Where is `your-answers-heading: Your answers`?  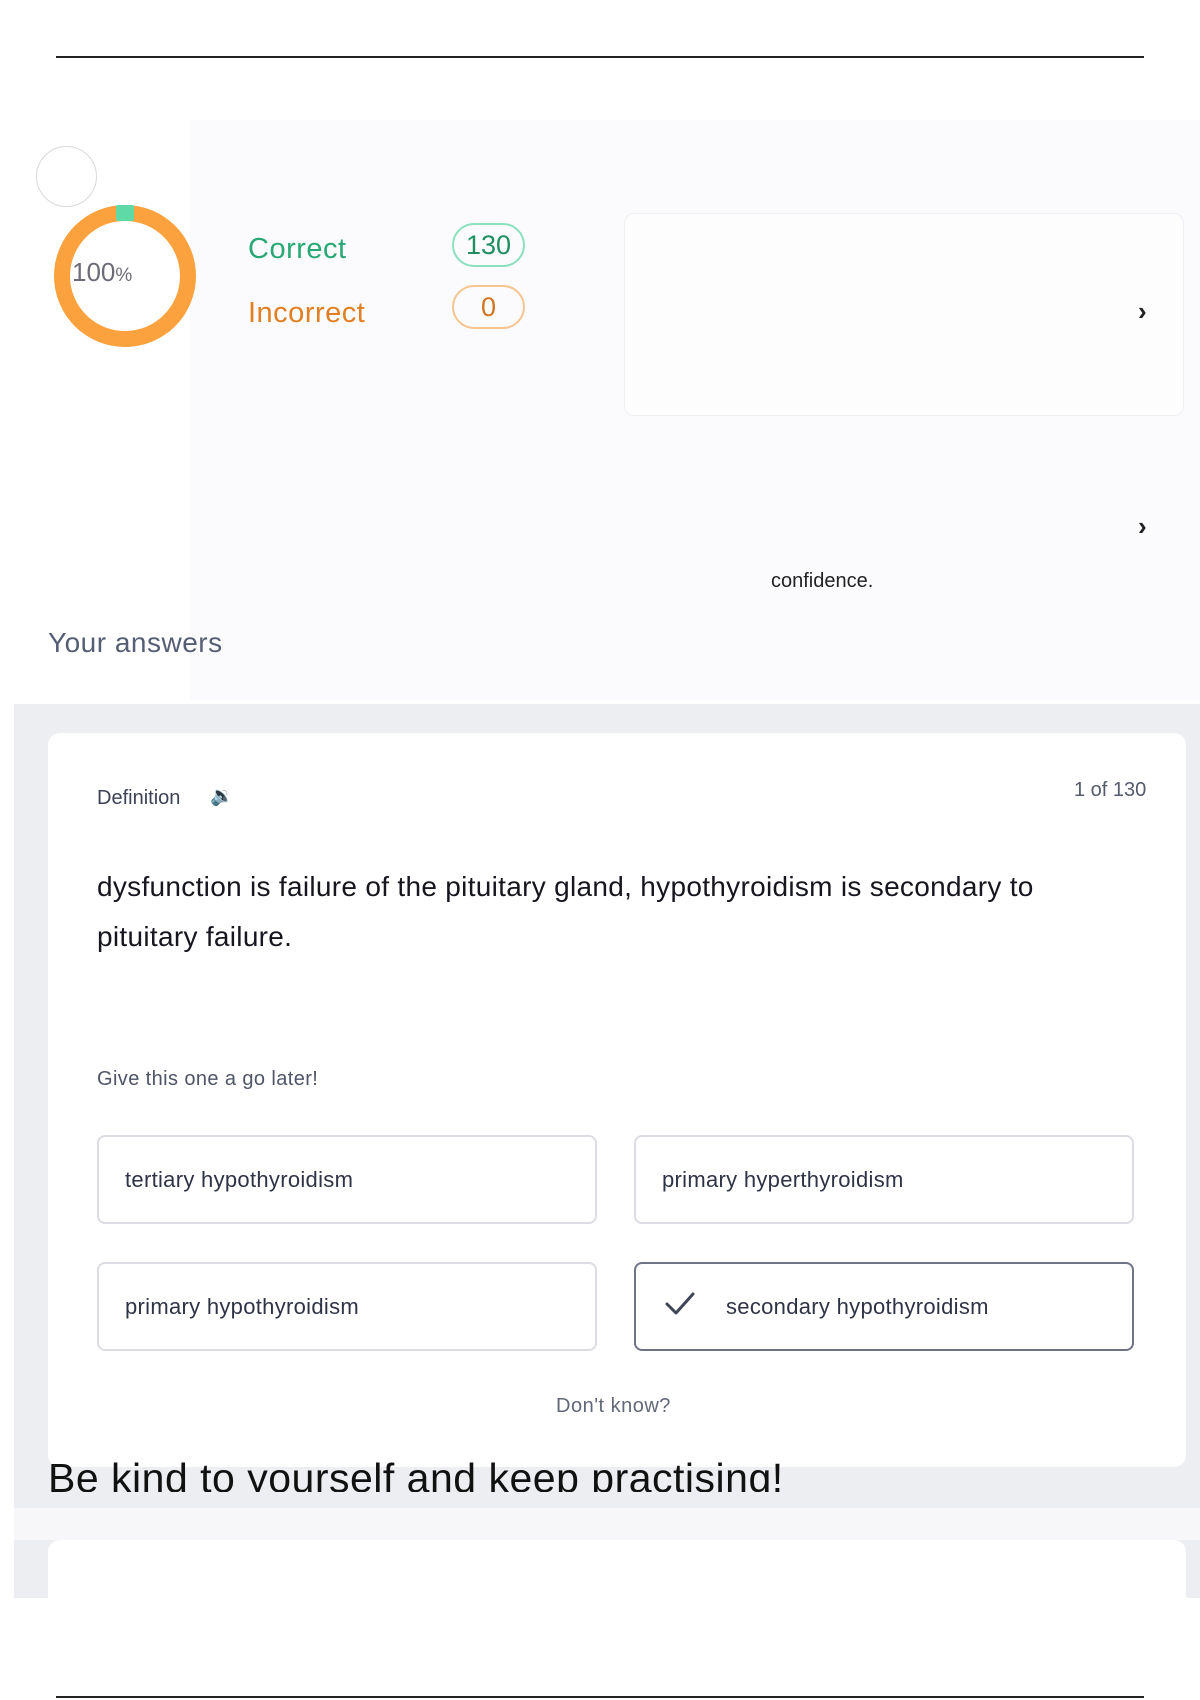 your-answers-heading: Your answers is located at coordinates (135, 642).